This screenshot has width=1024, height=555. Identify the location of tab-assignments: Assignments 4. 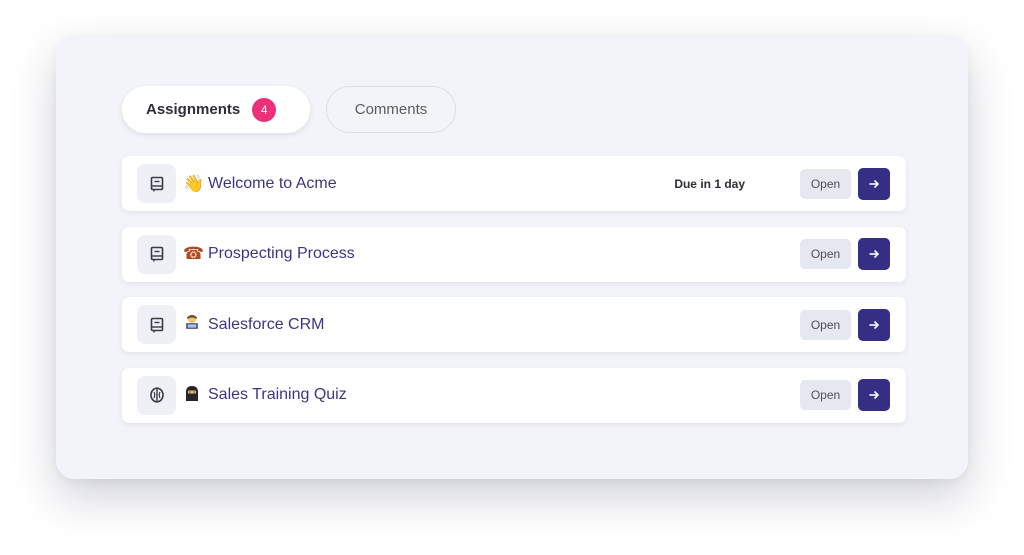
(216, 109).